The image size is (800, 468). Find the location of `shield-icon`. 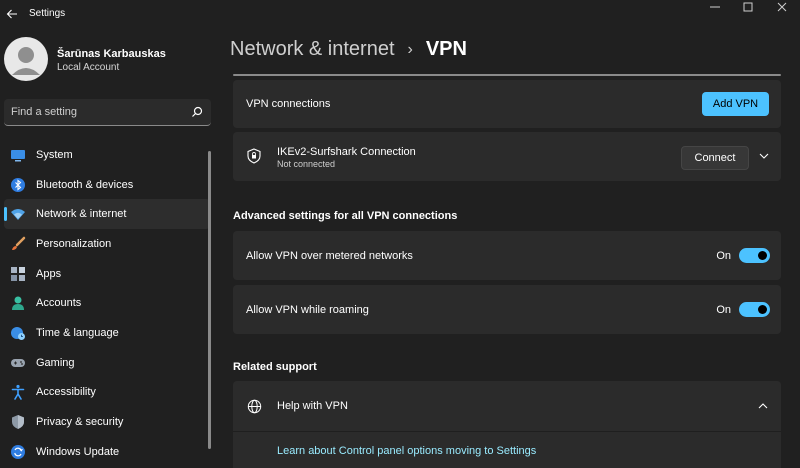

shield-icon is located at coordinates (18, 422).